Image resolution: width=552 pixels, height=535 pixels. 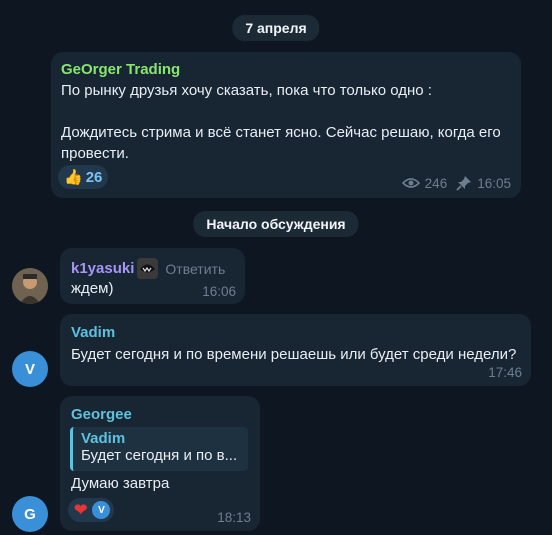 I want to click on comment-text: Думаю завтра, so click(x=120, y=483).